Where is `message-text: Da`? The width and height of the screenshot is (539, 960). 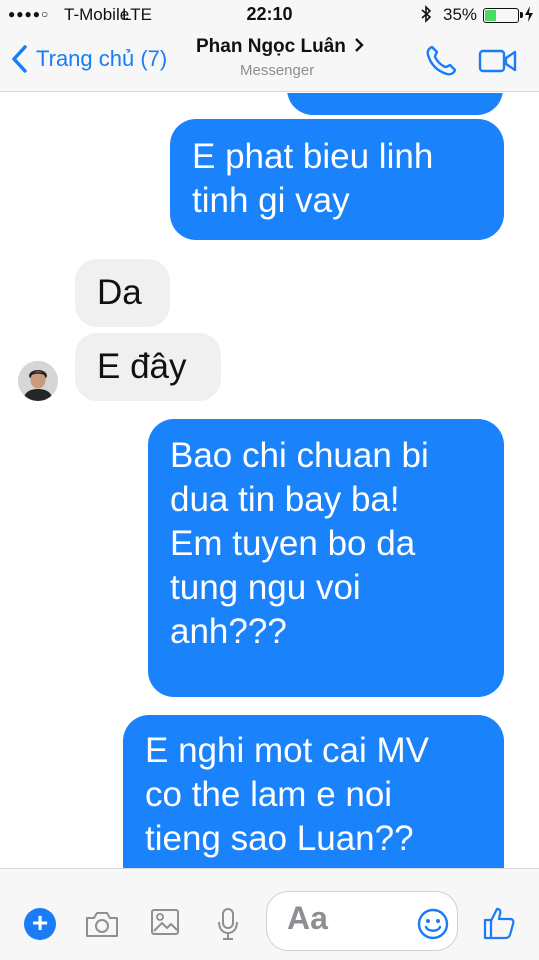
message-text: Da is located at coordinates (119, 292).